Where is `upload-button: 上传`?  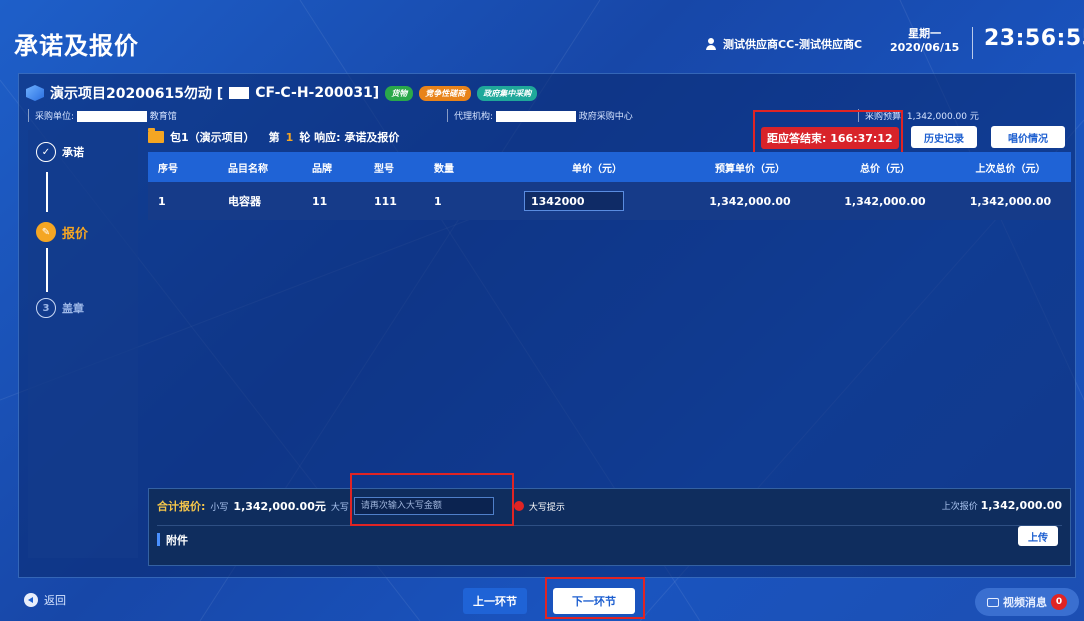
upload-button: 上传 is located at coordinates (1038, 536).